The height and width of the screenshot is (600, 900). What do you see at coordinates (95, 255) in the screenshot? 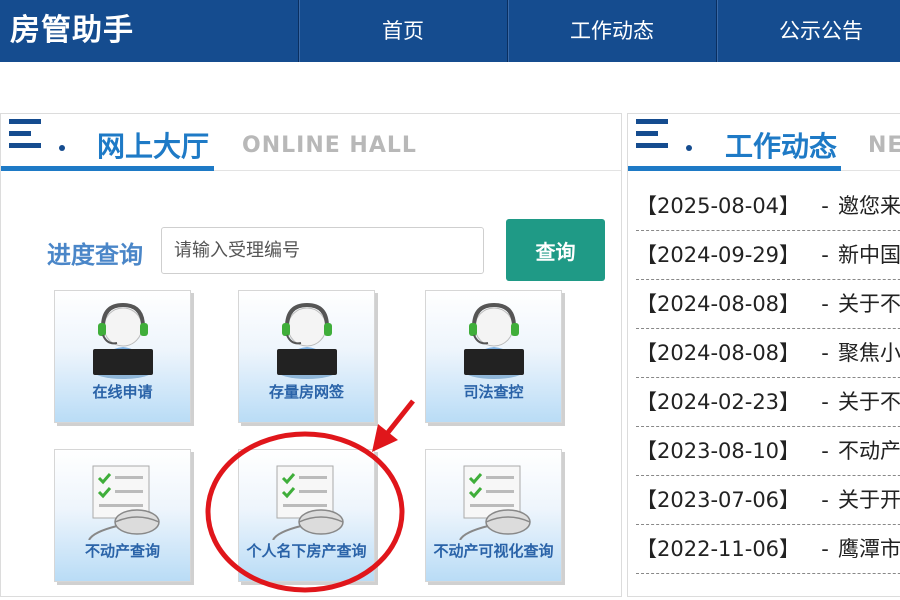
I see `progress-query-label: 进度查询` at bounding box center [95, 255].